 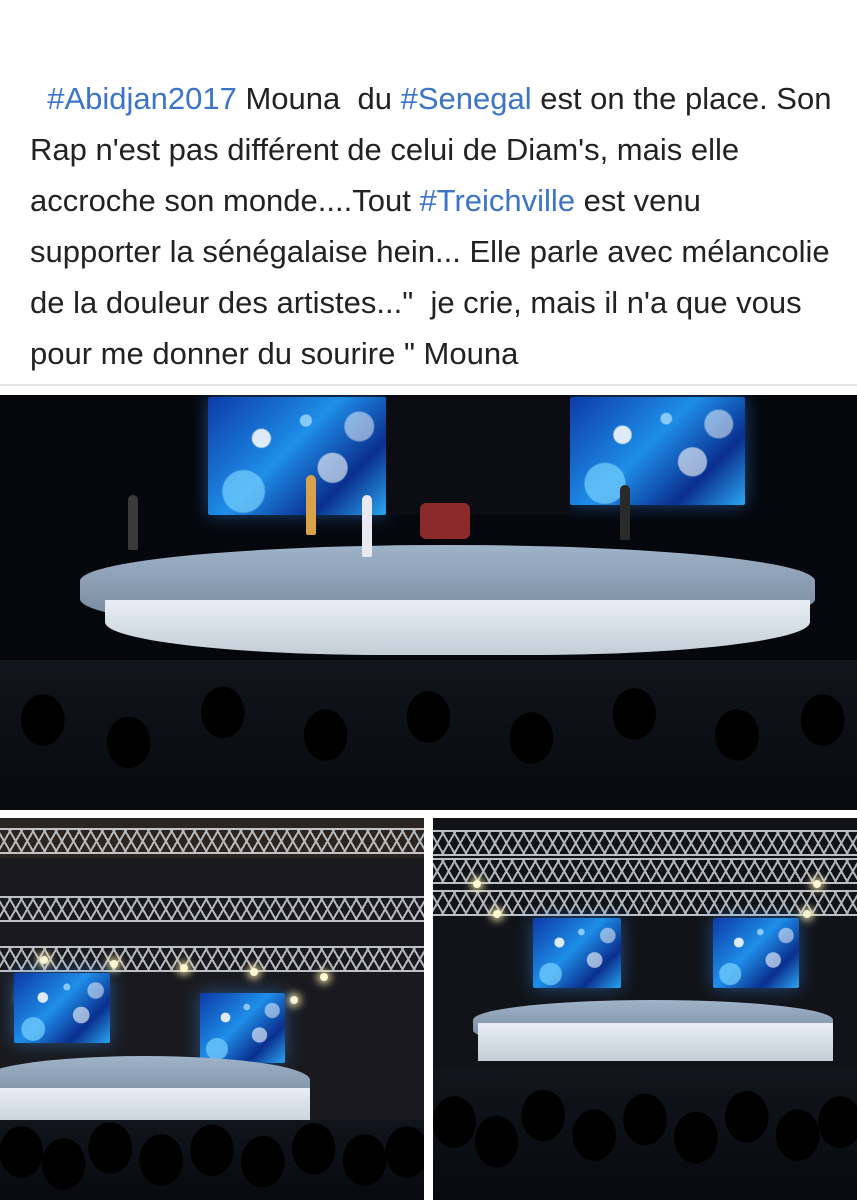 I want to click on hashtag-link: #Treichville, so click(x=497, y=200).